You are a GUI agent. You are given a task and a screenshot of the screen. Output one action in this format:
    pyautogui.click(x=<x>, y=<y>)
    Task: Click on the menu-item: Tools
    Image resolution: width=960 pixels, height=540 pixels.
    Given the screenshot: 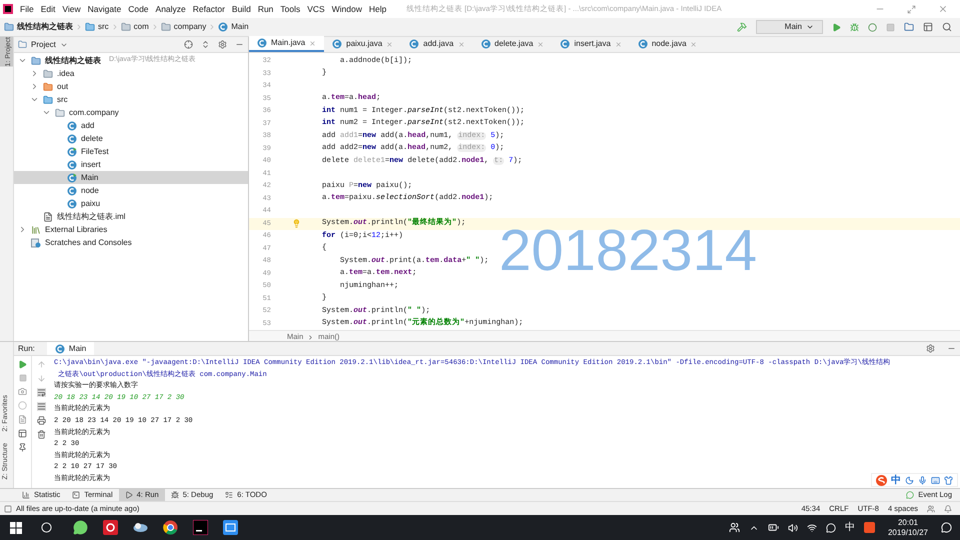 What is the action you would take?
    pyautogui.click(x=290, y=9)
    